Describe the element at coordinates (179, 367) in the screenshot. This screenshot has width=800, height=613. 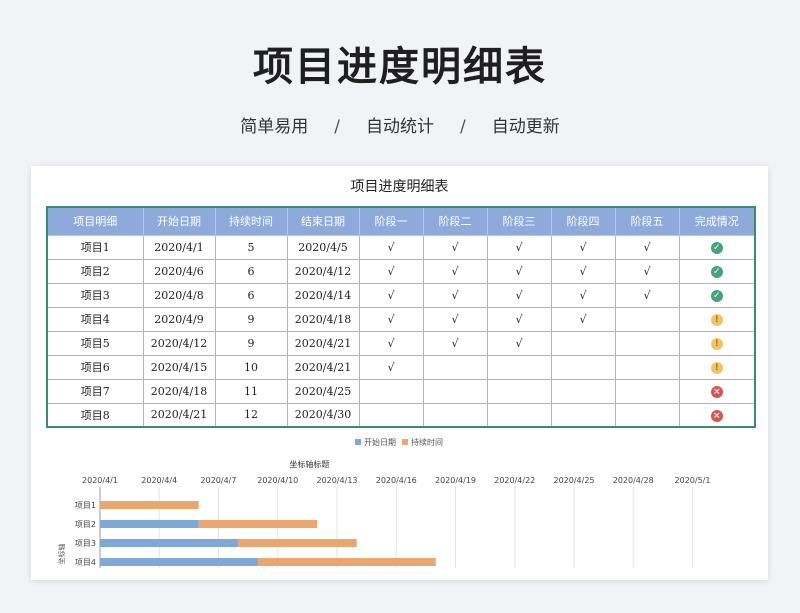
I see `start-date-cell: 2020/4/15` at that location.